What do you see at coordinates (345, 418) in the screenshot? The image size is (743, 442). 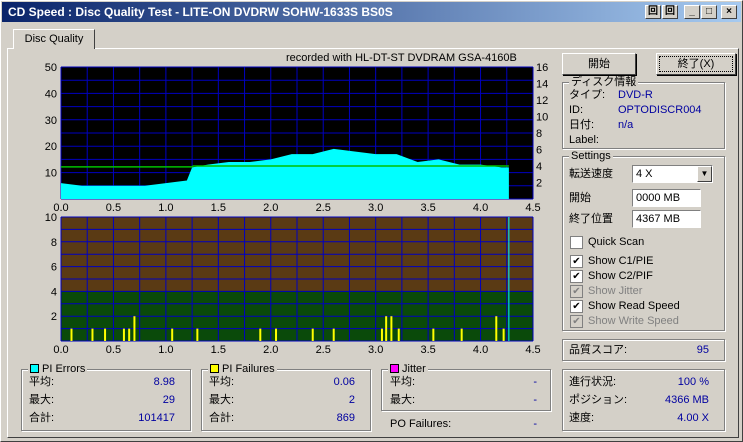 I see `pi-failures-total: 869` at bounding box center [345, 418].